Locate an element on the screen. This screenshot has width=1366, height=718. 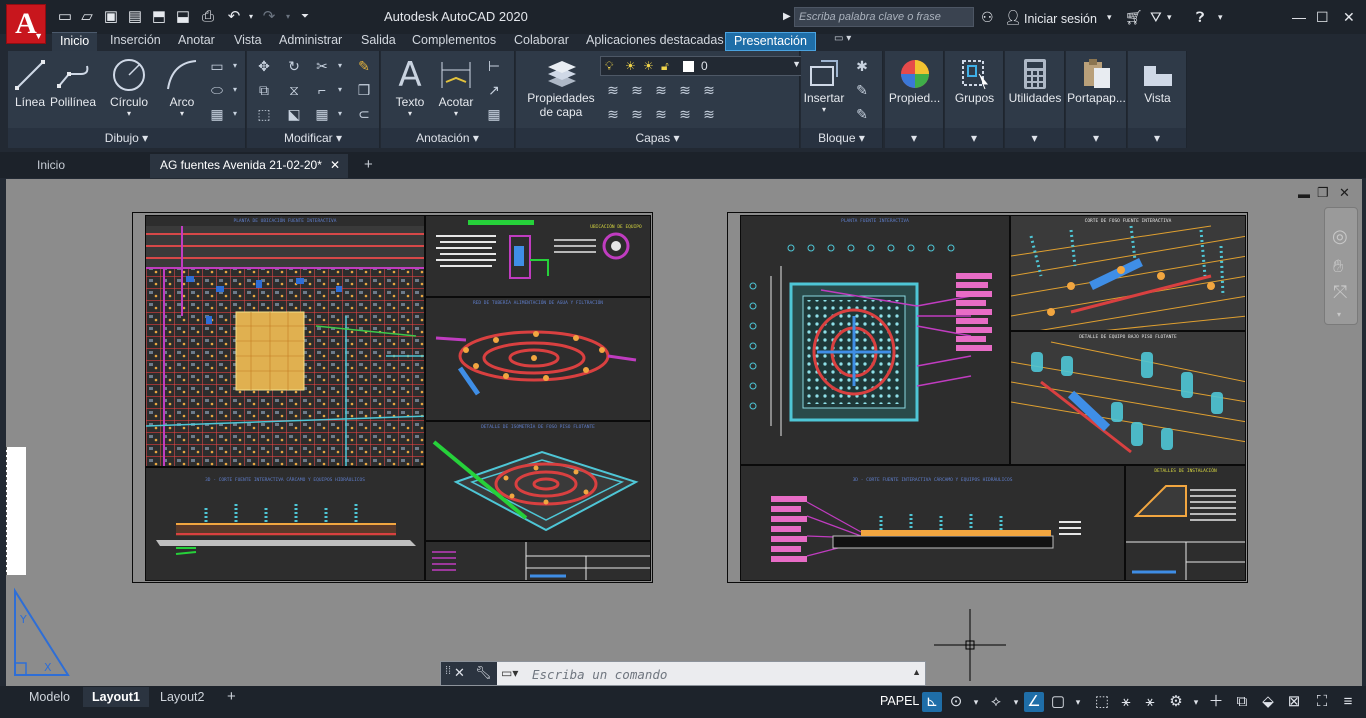
text-dropdown-icon: ▾ is located at coordinates (410, 113).